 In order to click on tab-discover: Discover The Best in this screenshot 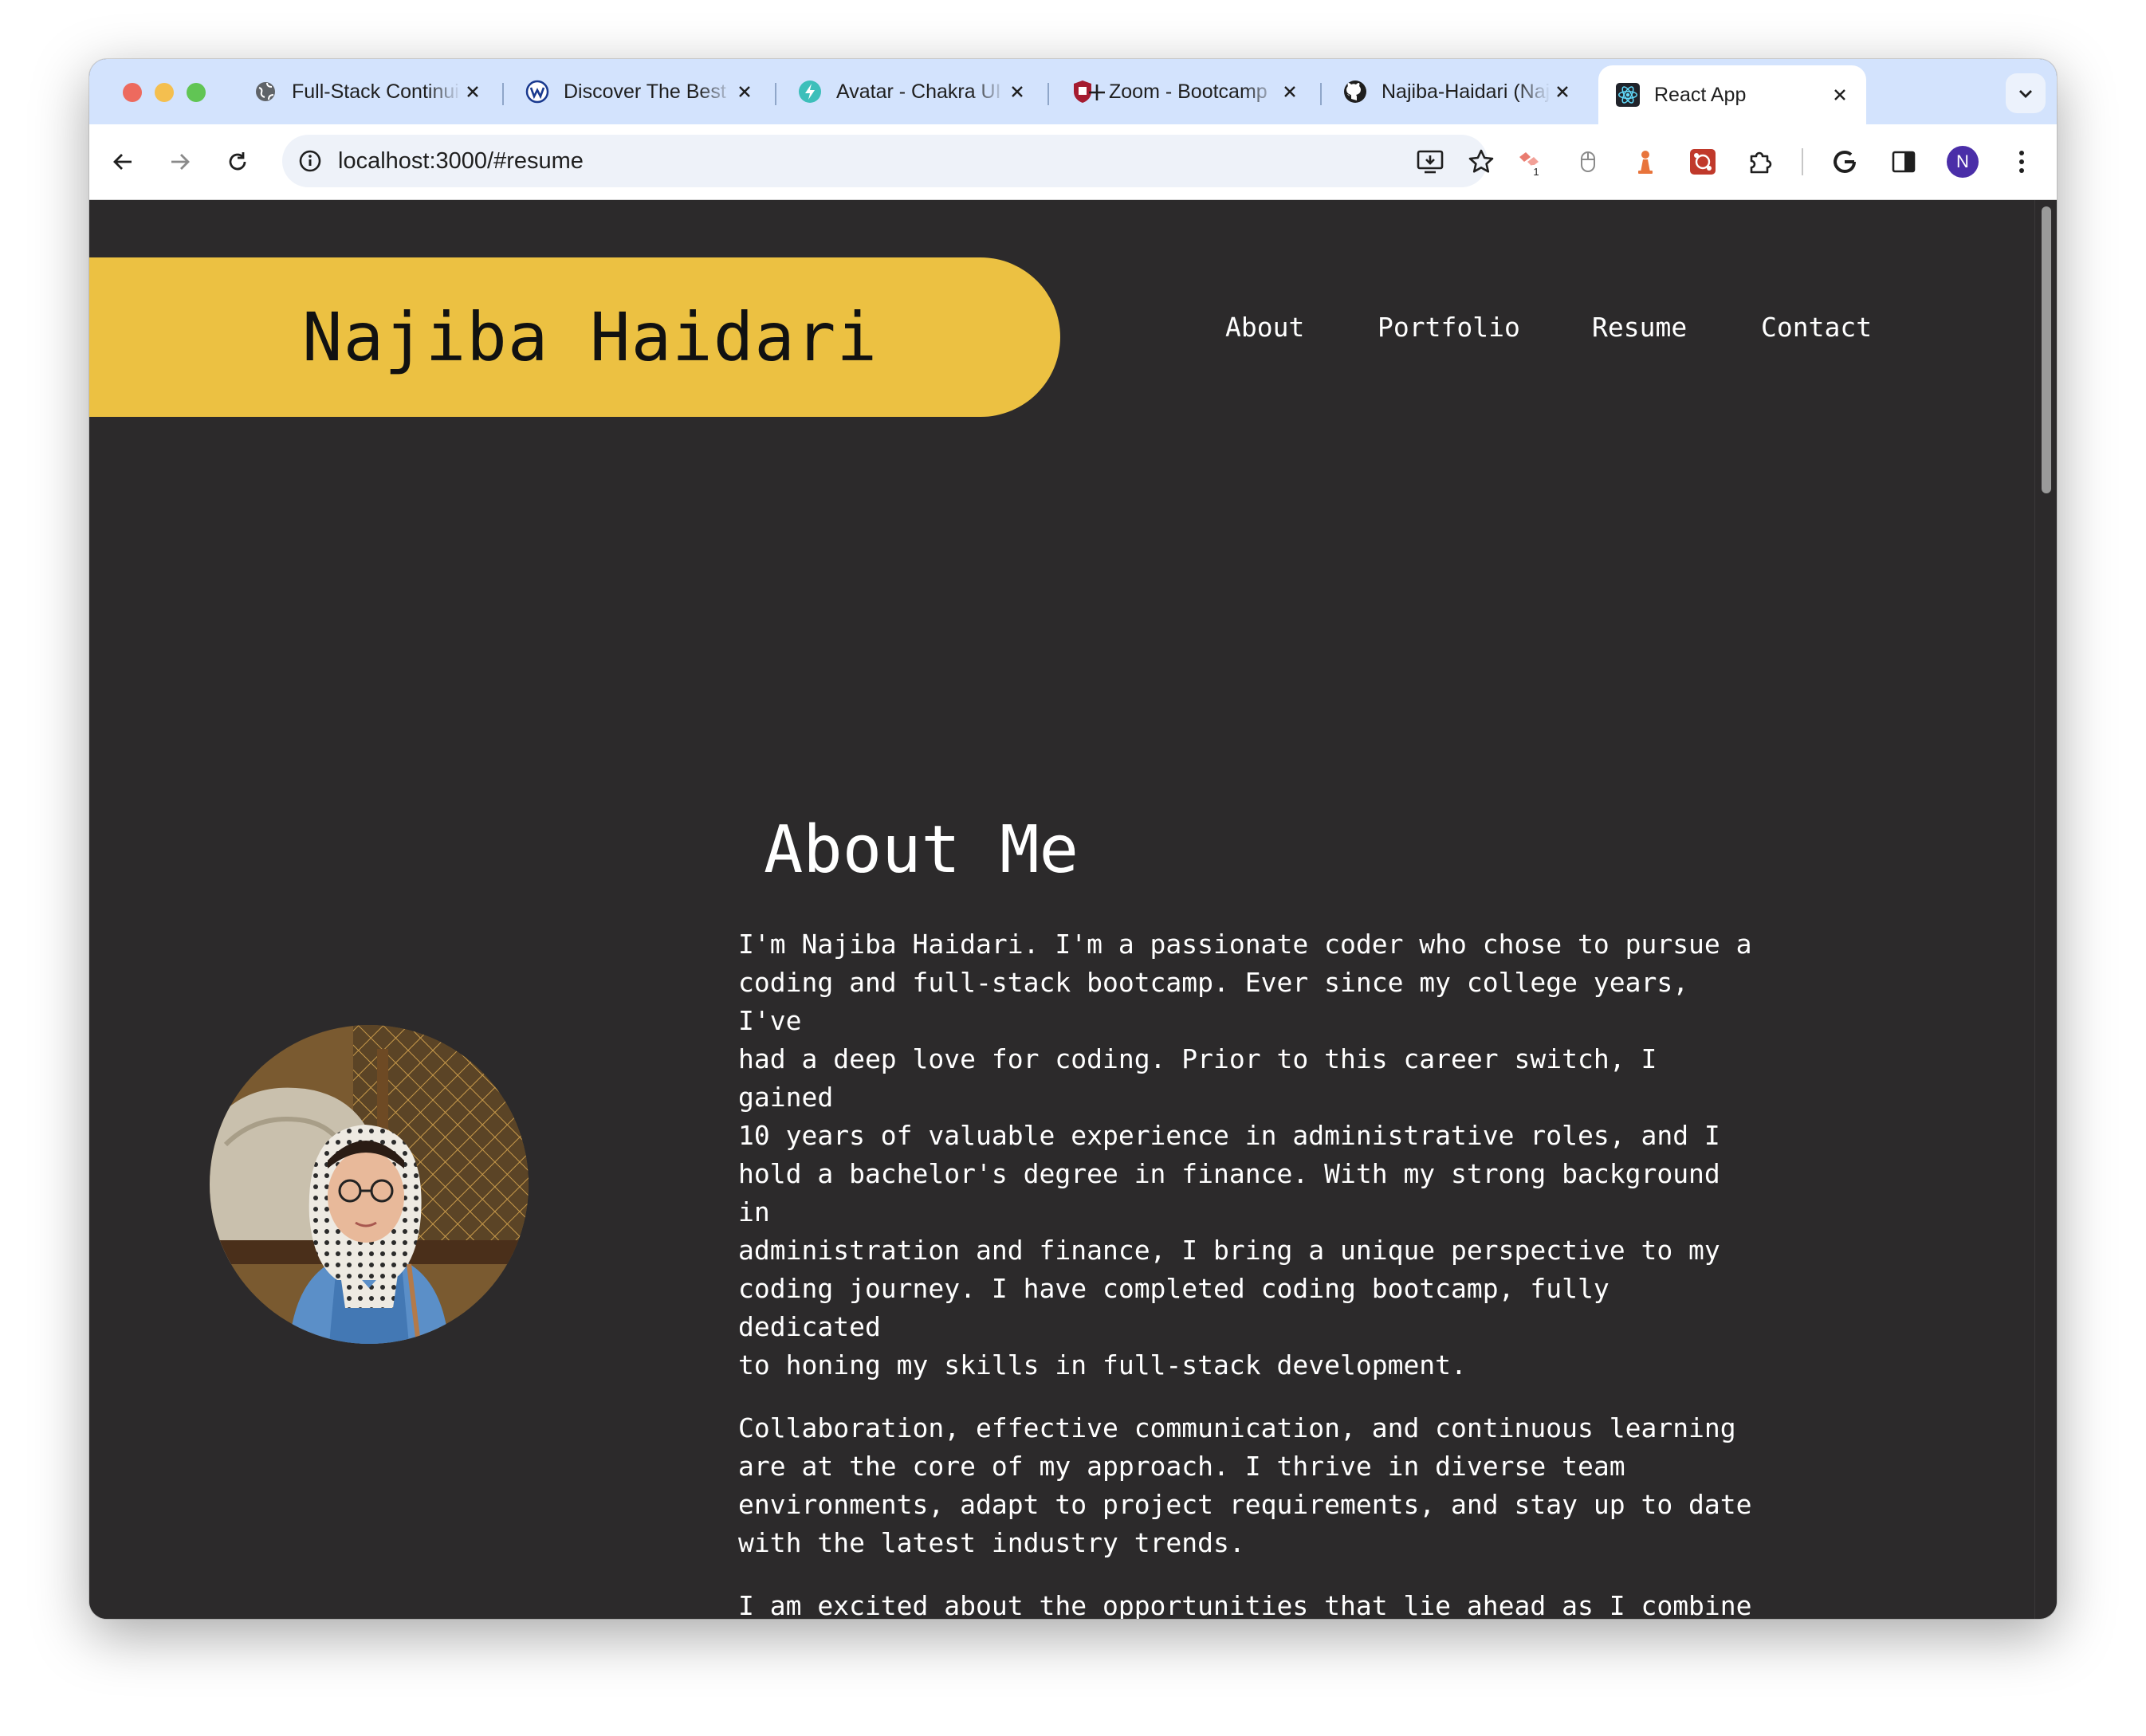, I will do `click(639, 91)`.